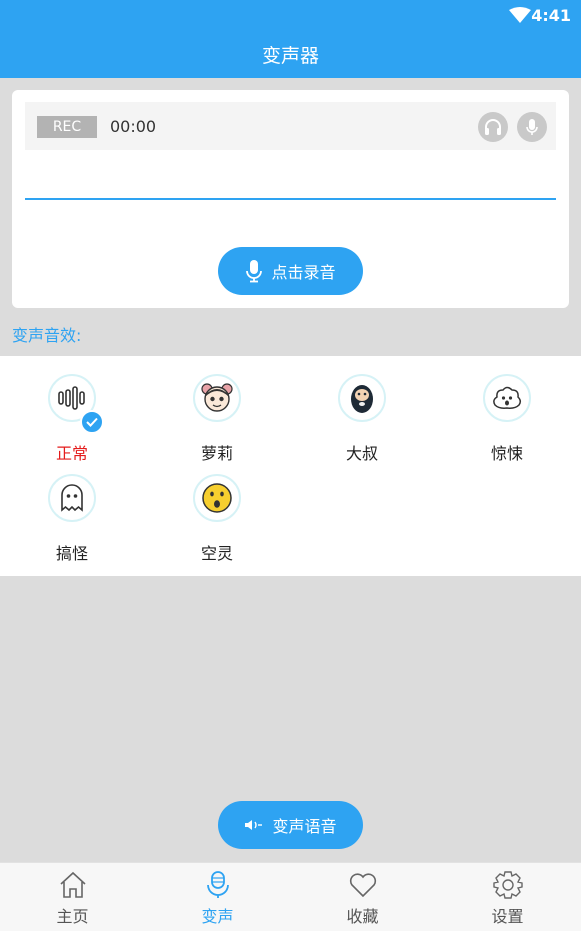 This screenshot has height=931, width=581. I want to click on nav-item-home: 主页, so click(72, 897).